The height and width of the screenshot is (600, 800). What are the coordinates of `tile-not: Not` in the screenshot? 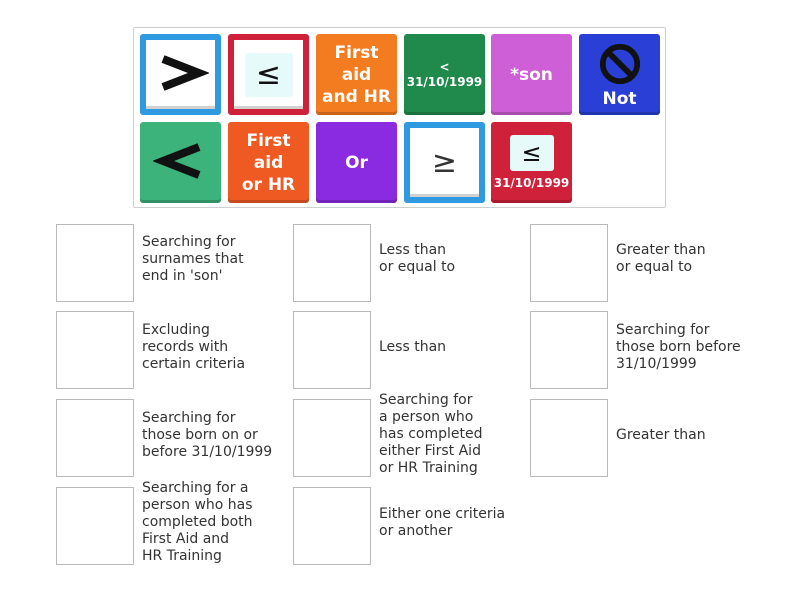 It's located at (619, 74).